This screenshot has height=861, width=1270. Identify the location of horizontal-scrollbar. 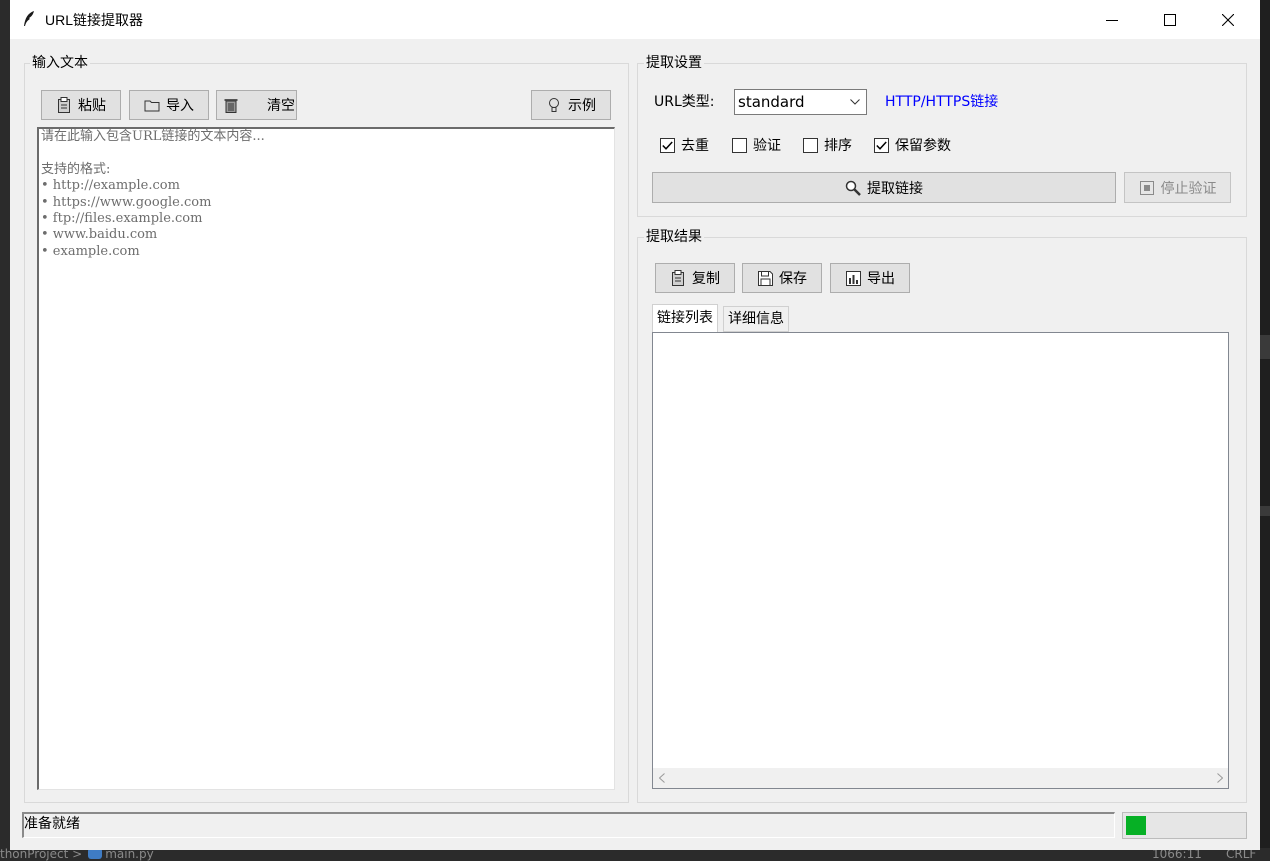
(940, 778).